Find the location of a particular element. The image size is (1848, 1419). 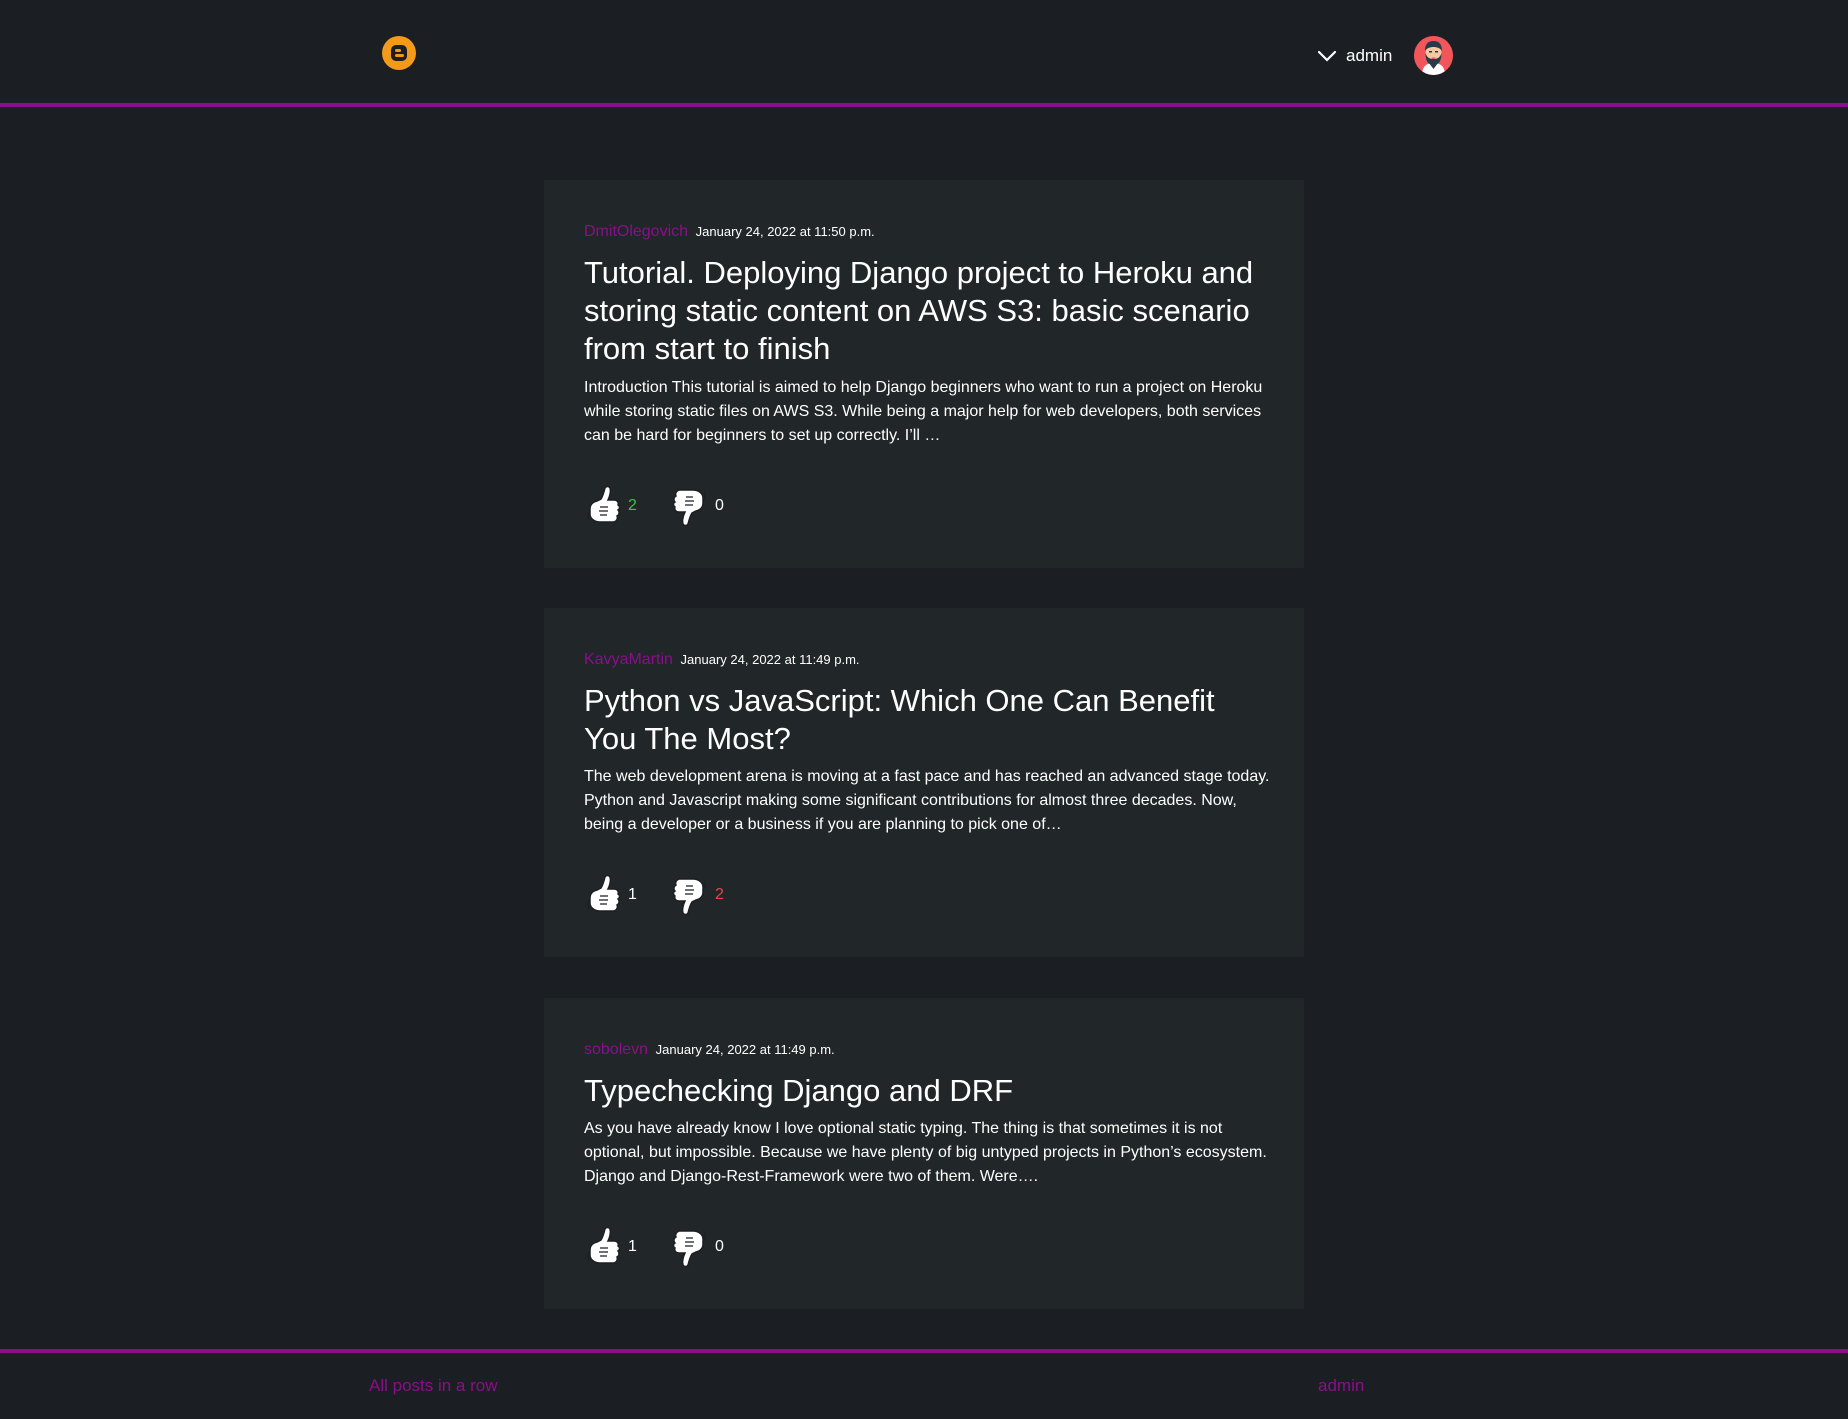

dislike-button: 2 is located at coordinates (703, 895).